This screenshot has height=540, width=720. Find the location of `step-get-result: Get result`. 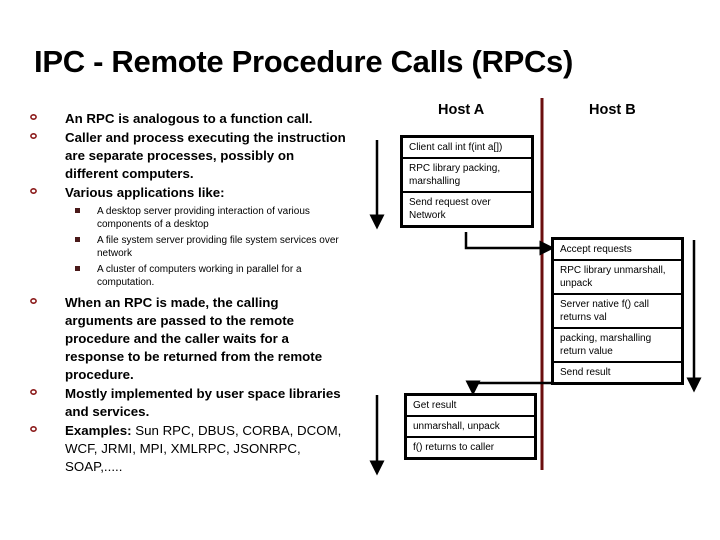

step-get-result: Get result is located at coordinates (470, 406).